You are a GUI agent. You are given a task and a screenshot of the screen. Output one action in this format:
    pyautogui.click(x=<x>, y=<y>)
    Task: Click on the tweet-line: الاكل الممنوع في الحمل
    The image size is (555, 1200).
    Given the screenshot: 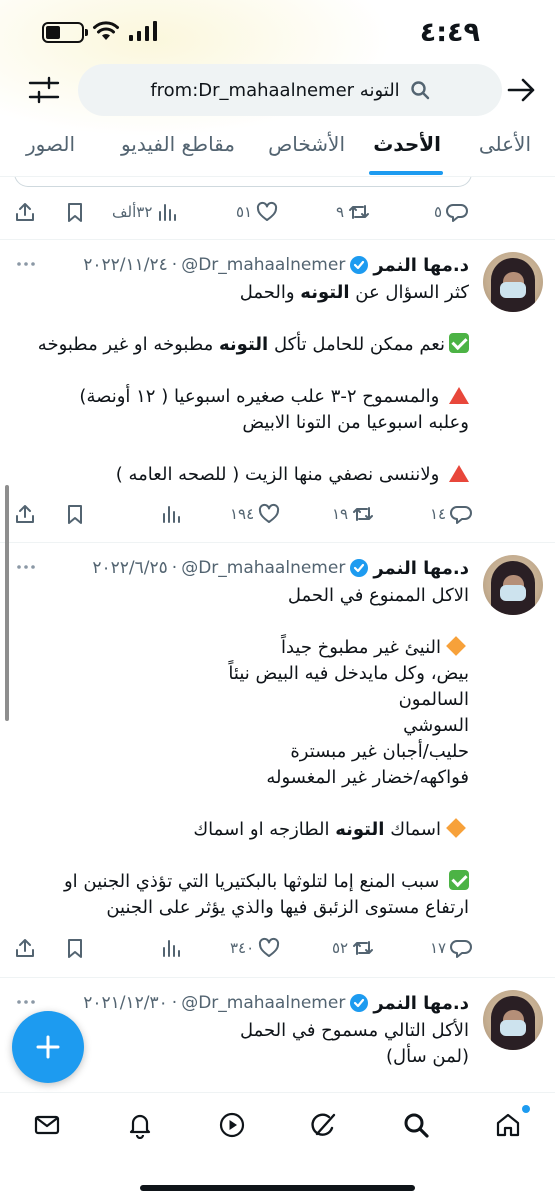 What is the action you would take?
    pyautogui.click(x=241, y=596)
    